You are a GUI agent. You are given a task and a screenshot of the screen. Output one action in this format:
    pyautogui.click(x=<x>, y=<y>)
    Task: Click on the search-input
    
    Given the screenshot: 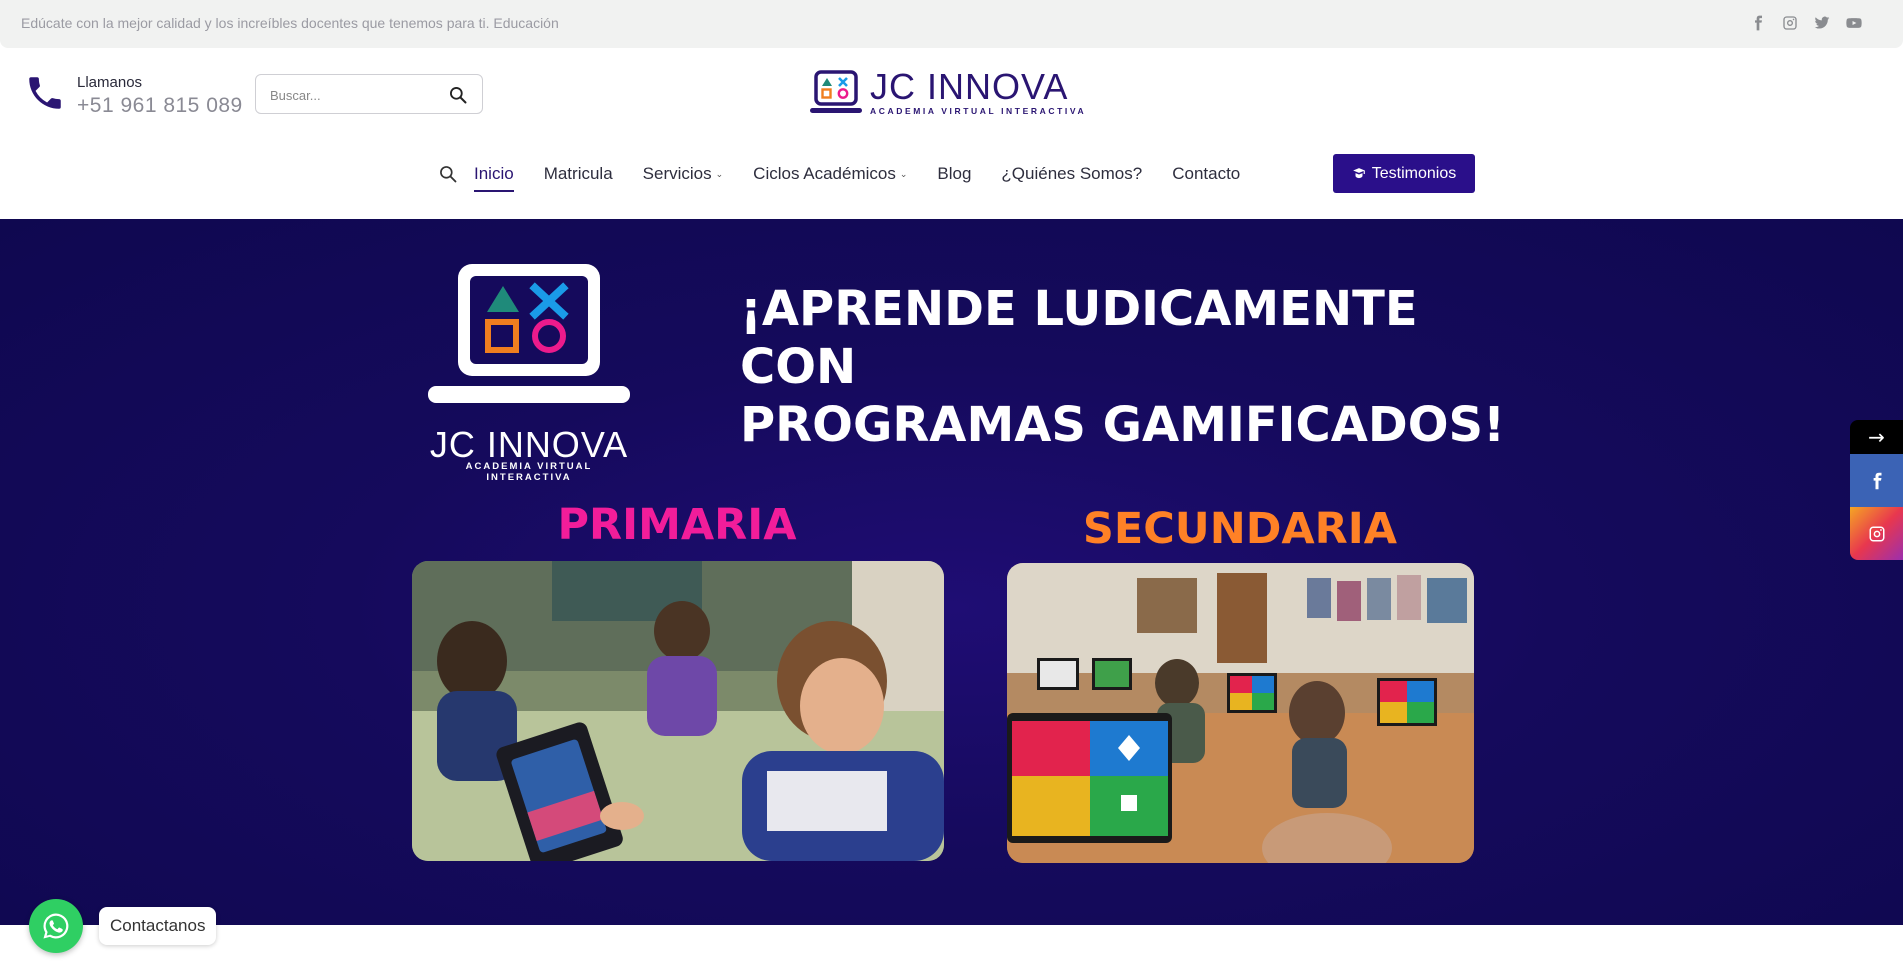 What is the action you would take?
    pyautogui.click(x=350, y=95)
    